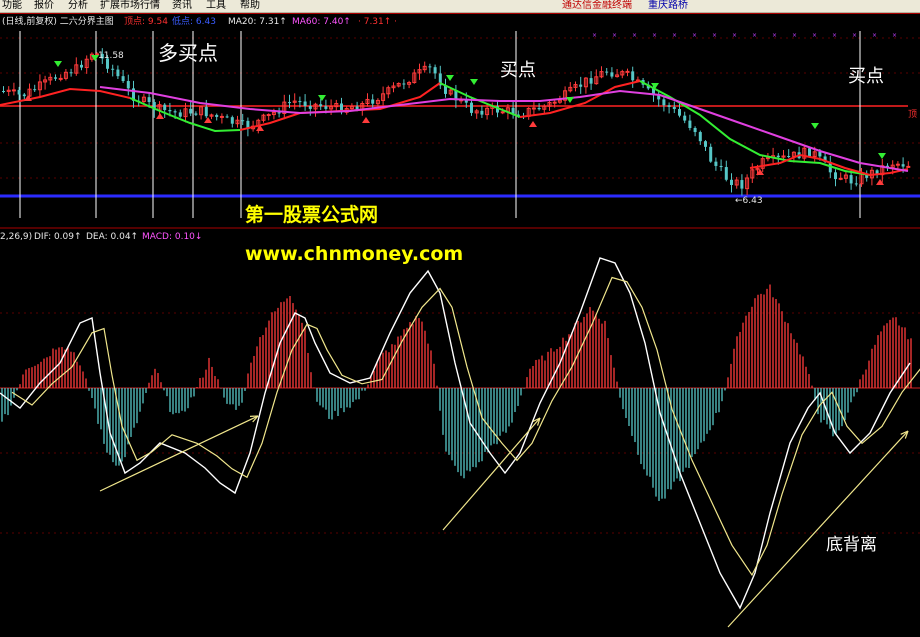  Describe the element at coordinates (866, 76) in the screenshot. I see `annotation-buy-2: 买点` at that location.